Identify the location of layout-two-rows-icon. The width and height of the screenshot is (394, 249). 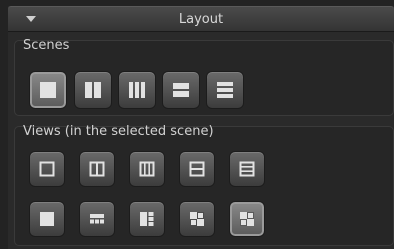
(181, 90).